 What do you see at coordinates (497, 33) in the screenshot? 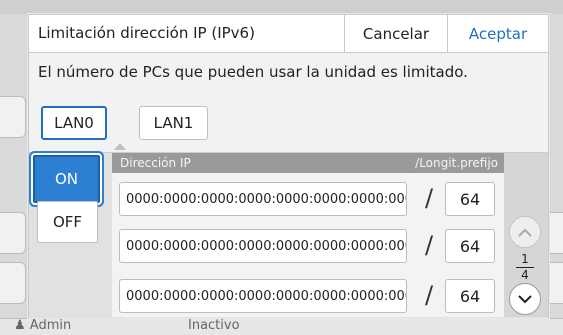
I see `accept-button: Aceptar` at bounding box center [497, 33].